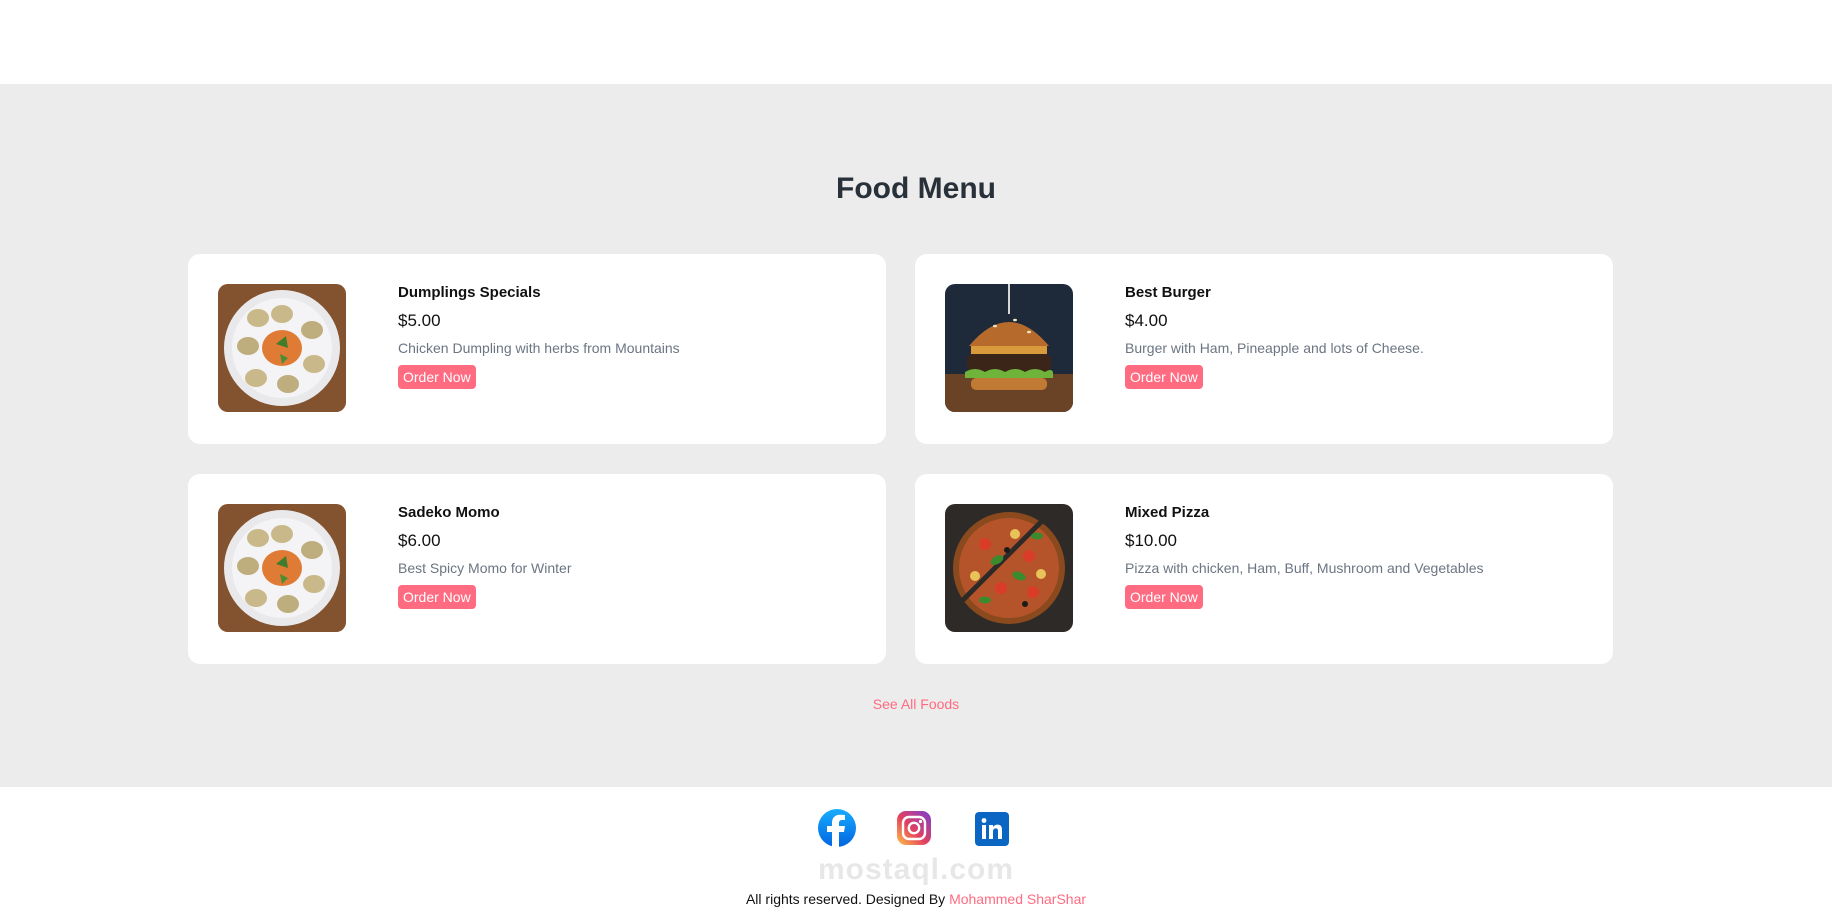  What do you see at coordinates (916, 188) in the screenshot?
I see `page-title: Food Menu` at bounding box center [916, 188].